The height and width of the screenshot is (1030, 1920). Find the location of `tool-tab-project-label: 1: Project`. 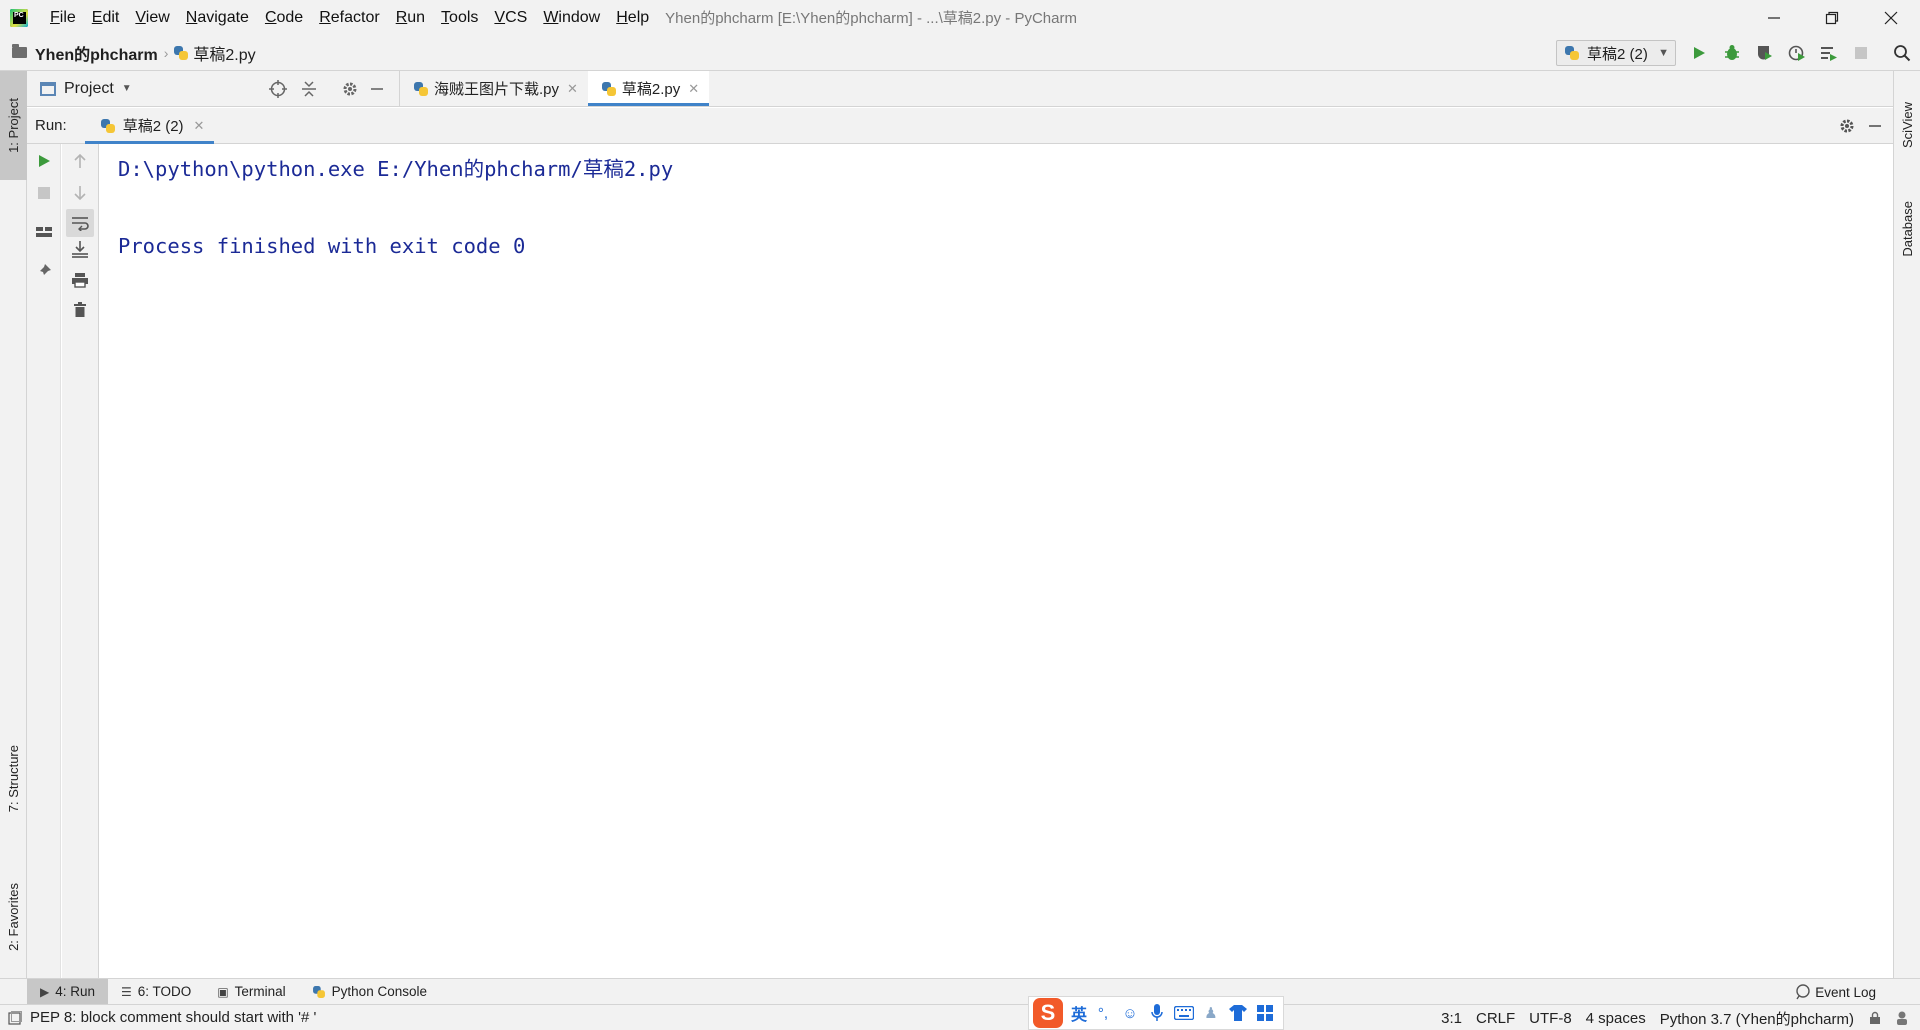

tool-tab-project-label: 1: Project is located at coordinates (13, 125).